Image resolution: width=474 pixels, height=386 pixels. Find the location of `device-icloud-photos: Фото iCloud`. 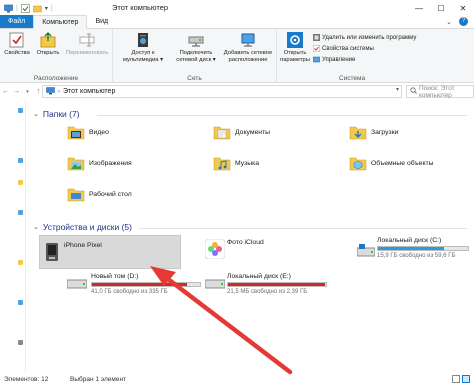

device-icloud-photos: Фото iCloud is located at coordinates (274, 251).